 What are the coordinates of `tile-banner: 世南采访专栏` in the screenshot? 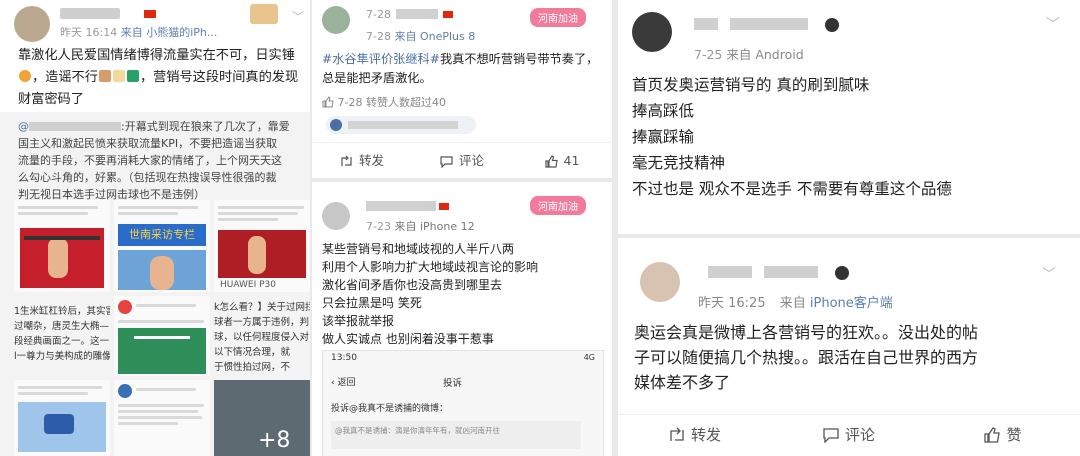 It's located at (162, 235).